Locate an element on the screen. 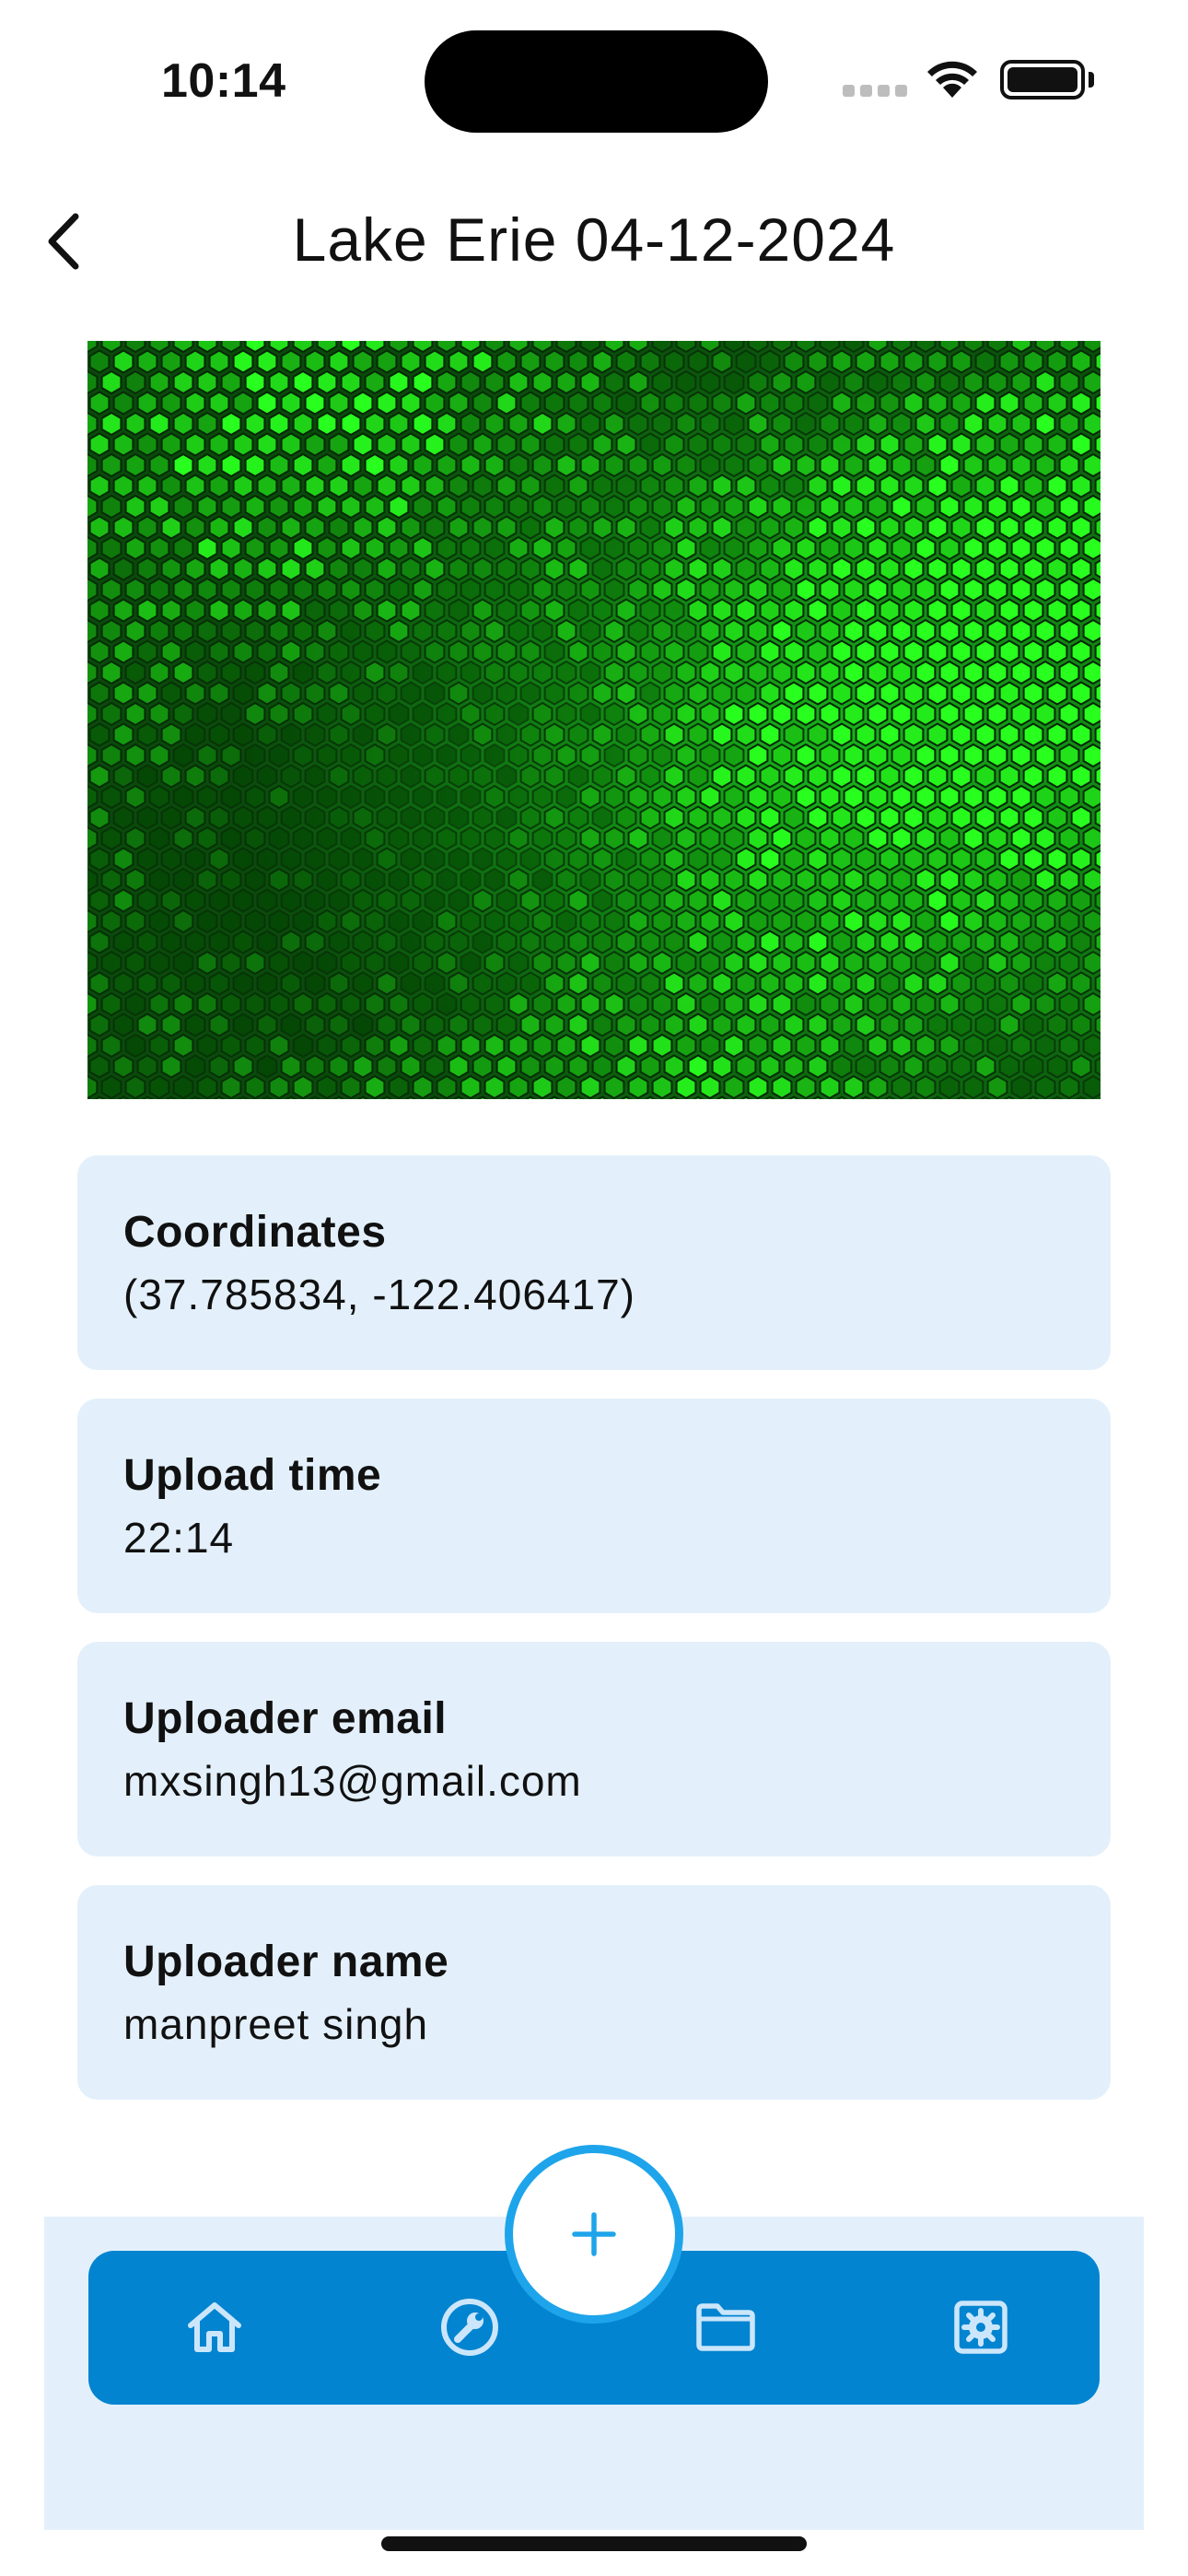 The width and height of the screenshot is (1188, 2576). card-label: Uploader email is located at coordinates (285, 1718).